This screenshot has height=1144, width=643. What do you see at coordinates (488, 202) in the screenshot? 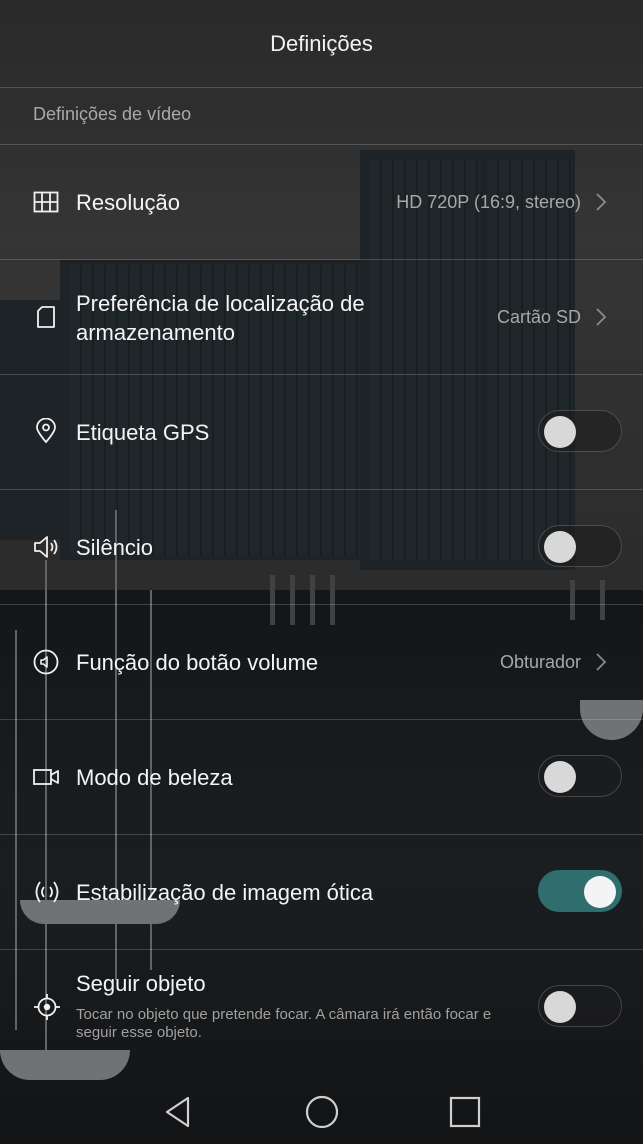
I see `setting-value: HD 720P (16:9, stereo)` at bounding box center [488, 202].